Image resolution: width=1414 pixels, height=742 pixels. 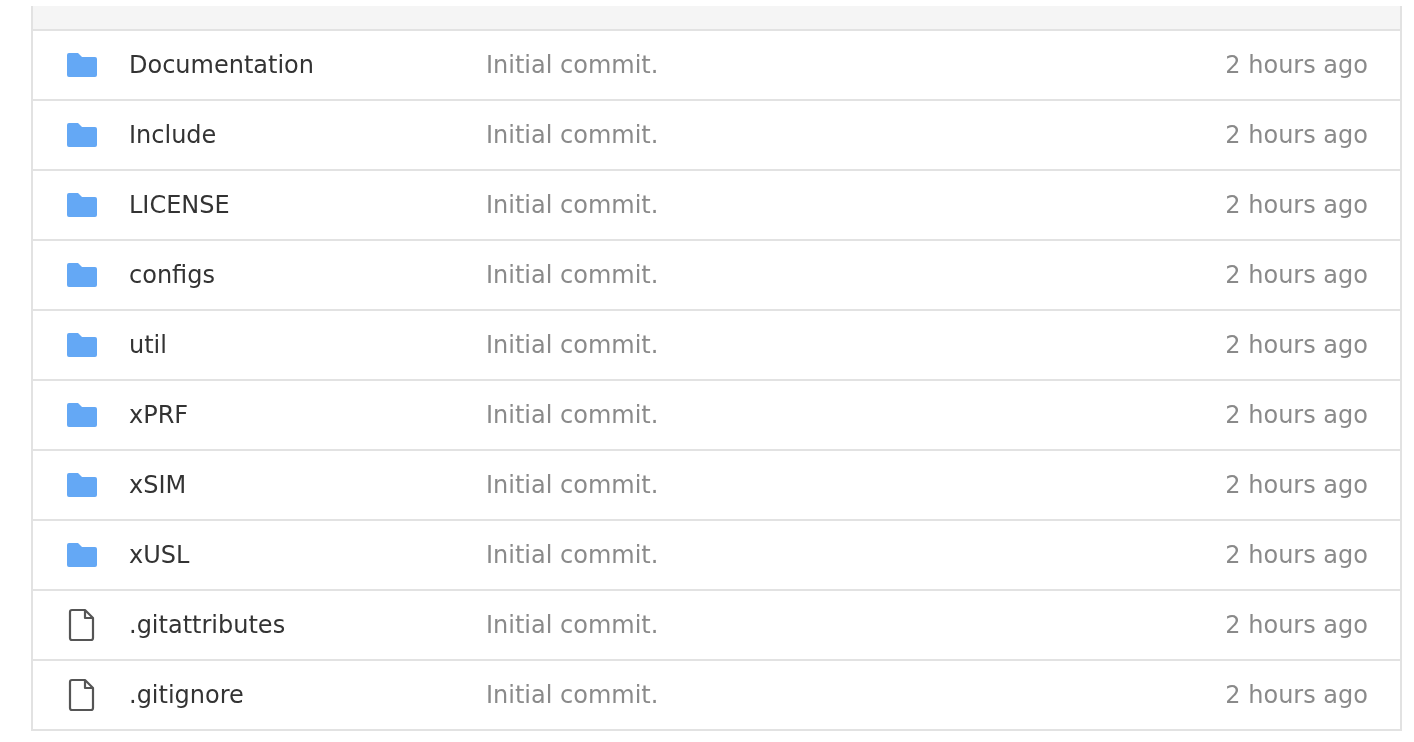 I want to click on file-name: Include, so click(x=307, y=135).